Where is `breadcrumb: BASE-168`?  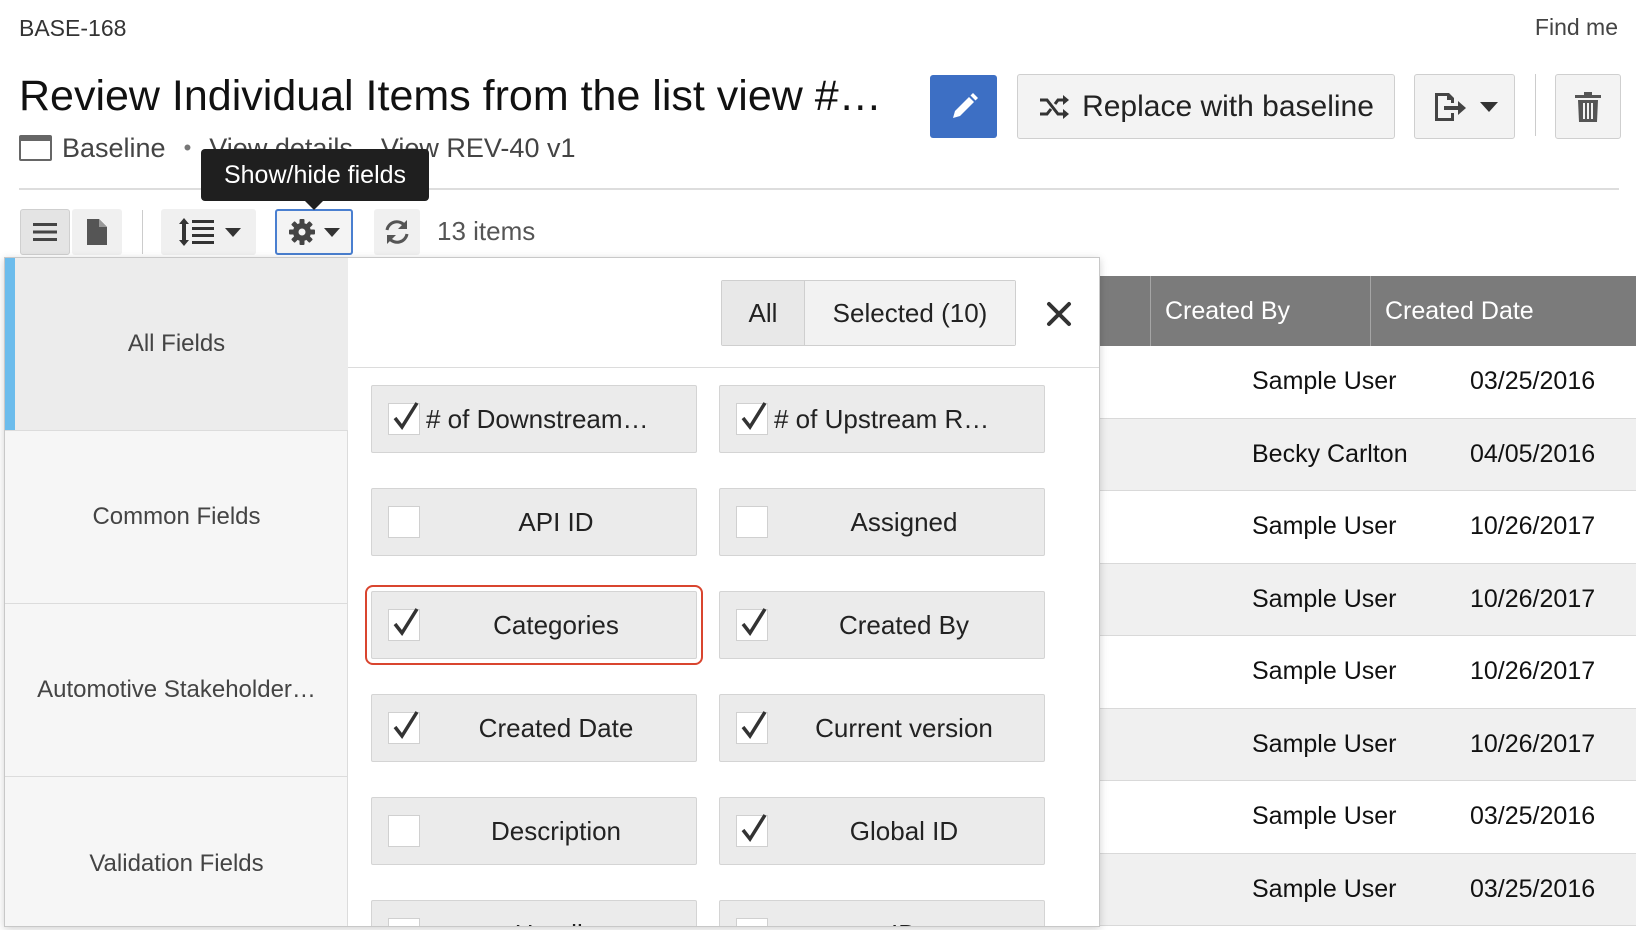 breadcrumb: BASE-168 is located at coordinates (72, 28).